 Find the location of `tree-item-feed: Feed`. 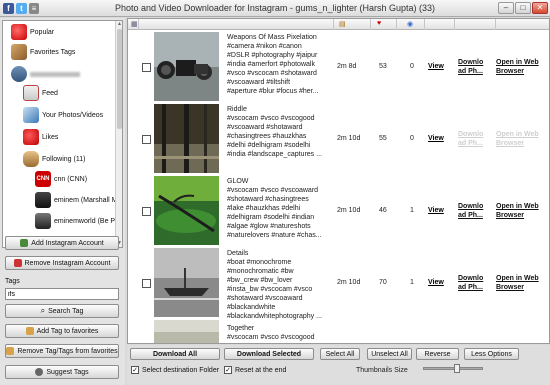

tree-item-feed: Feed is located at coordinates (40, 93).